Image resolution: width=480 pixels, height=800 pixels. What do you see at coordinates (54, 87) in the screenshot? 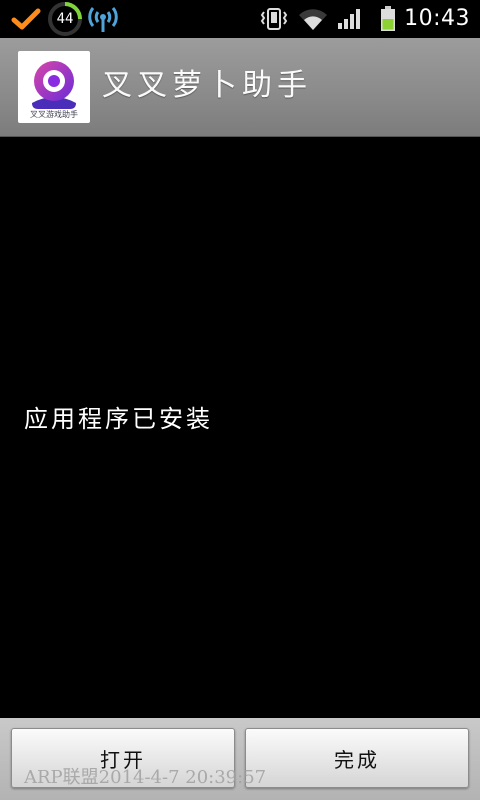
I see `app-icon: 叉叉游戏助手` at bounding box center [54, 87].